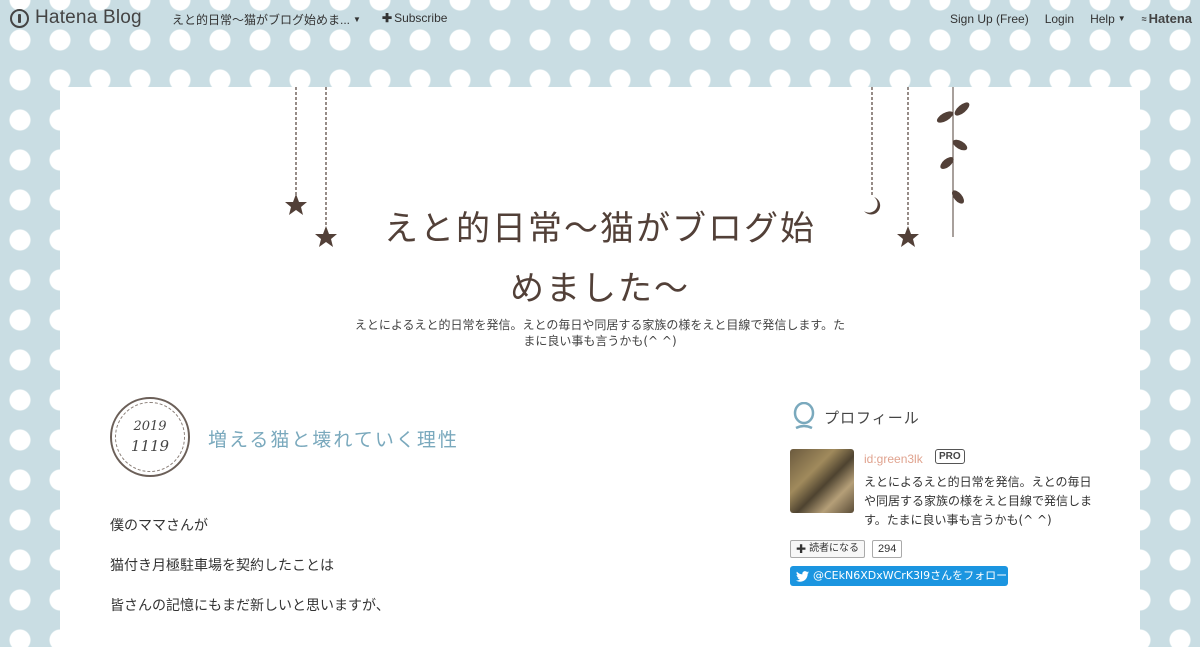  I want to click on twitter-follow-label: @CEkN6XDxWCrK3l9さんをフォロー, so click(910, 575).